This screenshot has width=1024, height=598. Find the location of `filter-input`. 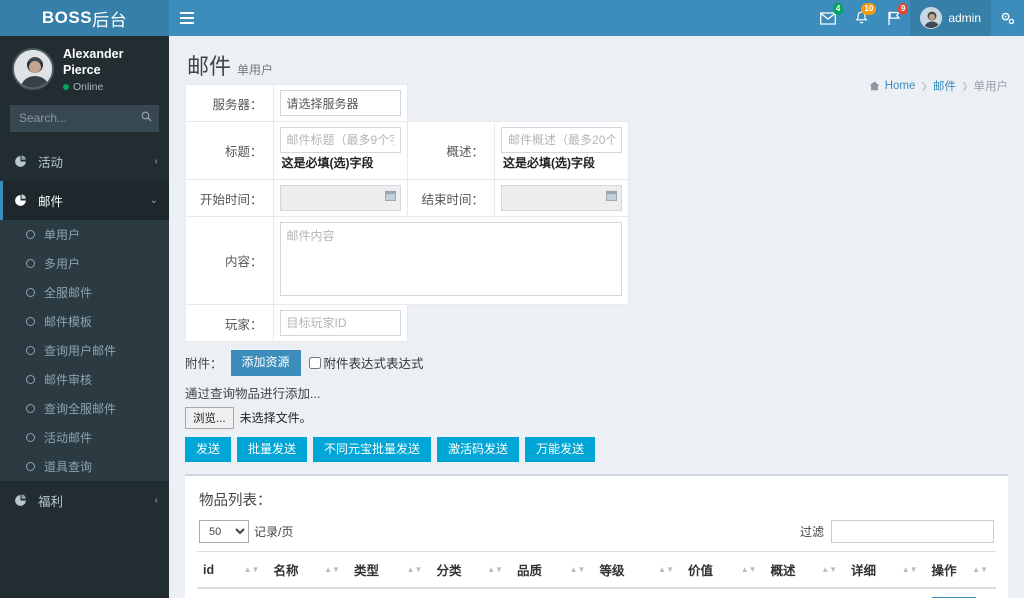

filter-input is located at coordinates (912, 532).